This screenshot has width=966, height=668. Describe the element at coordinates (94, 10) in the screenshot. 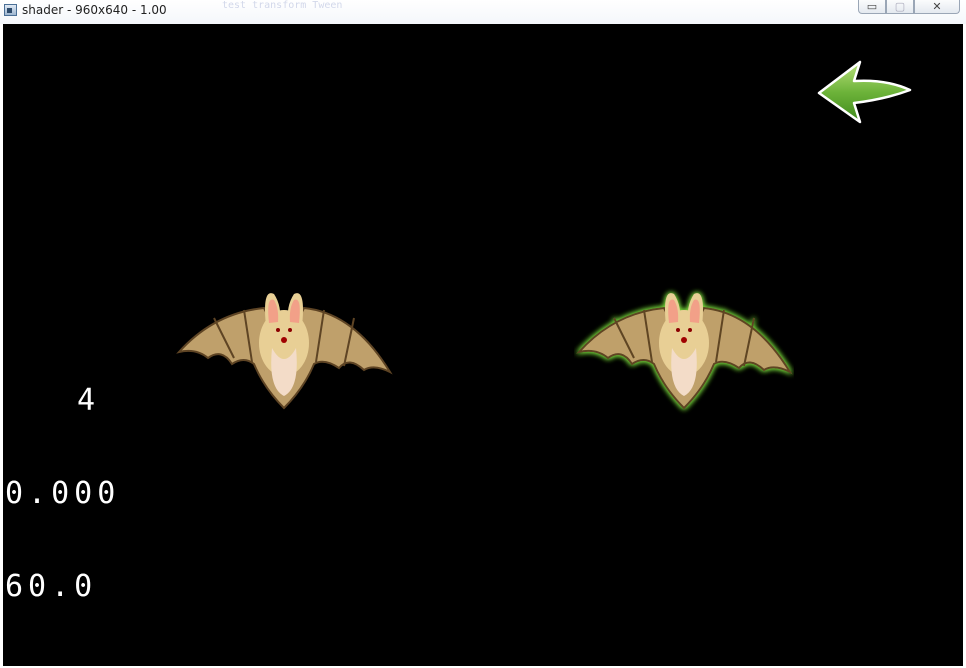

I see `window-title: shader - 960x640 - 1.00` at that location.